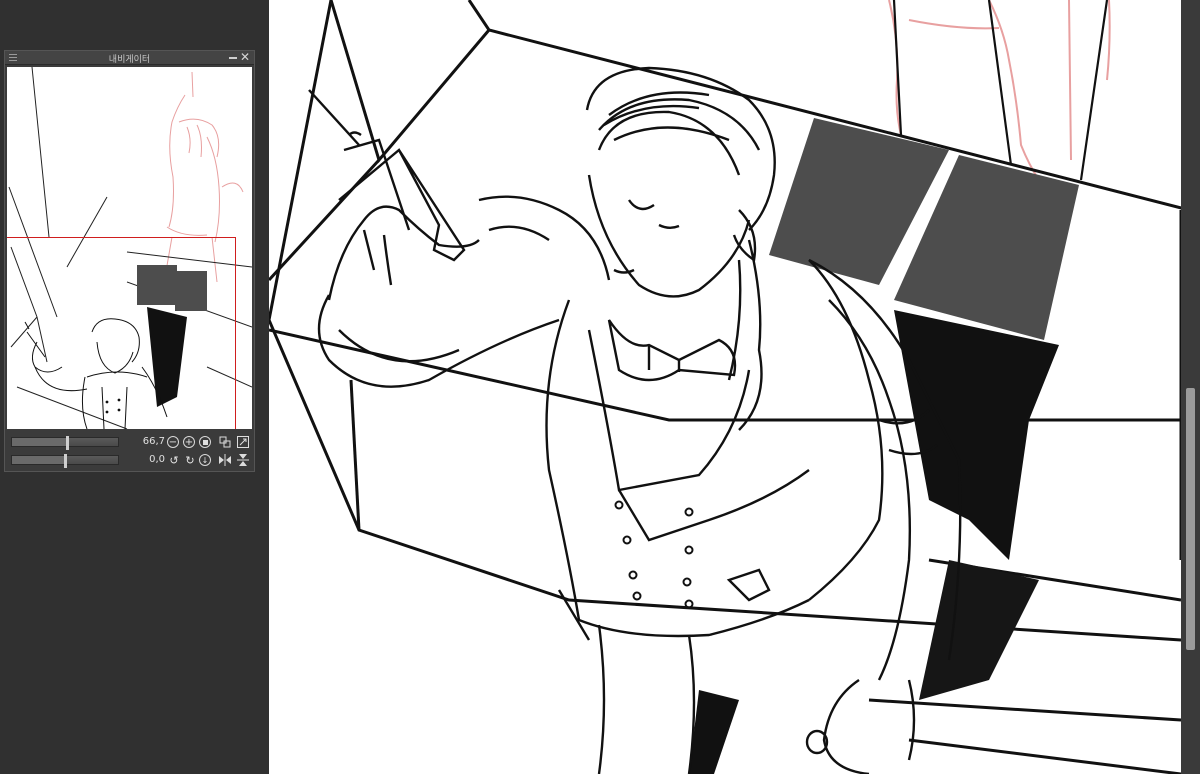 The image size is (1200, 774). Describe the element at coordinates (225, 442) in the screenshot. I see `actual-size-icon` at that location.